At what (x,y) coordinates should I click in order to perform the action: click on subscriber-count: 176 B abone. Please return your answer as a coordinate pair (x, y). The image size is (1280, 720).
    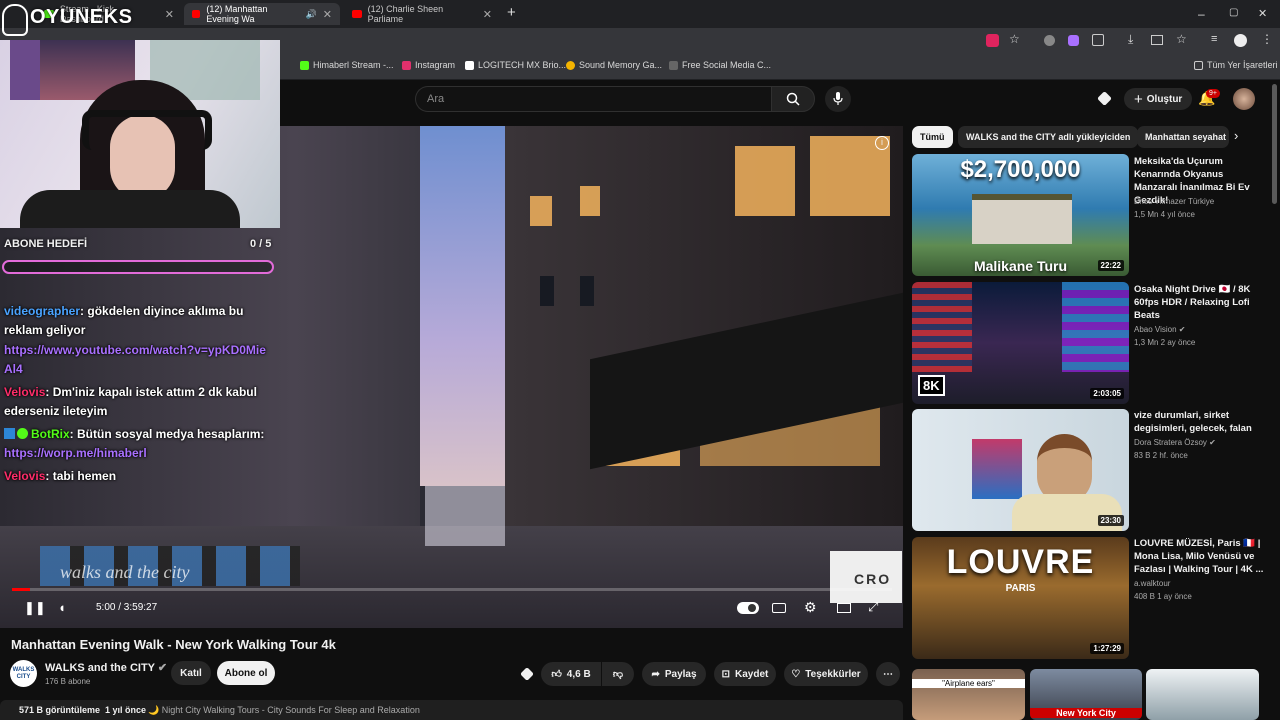
    Looking at the image, I should click on (68, 681).